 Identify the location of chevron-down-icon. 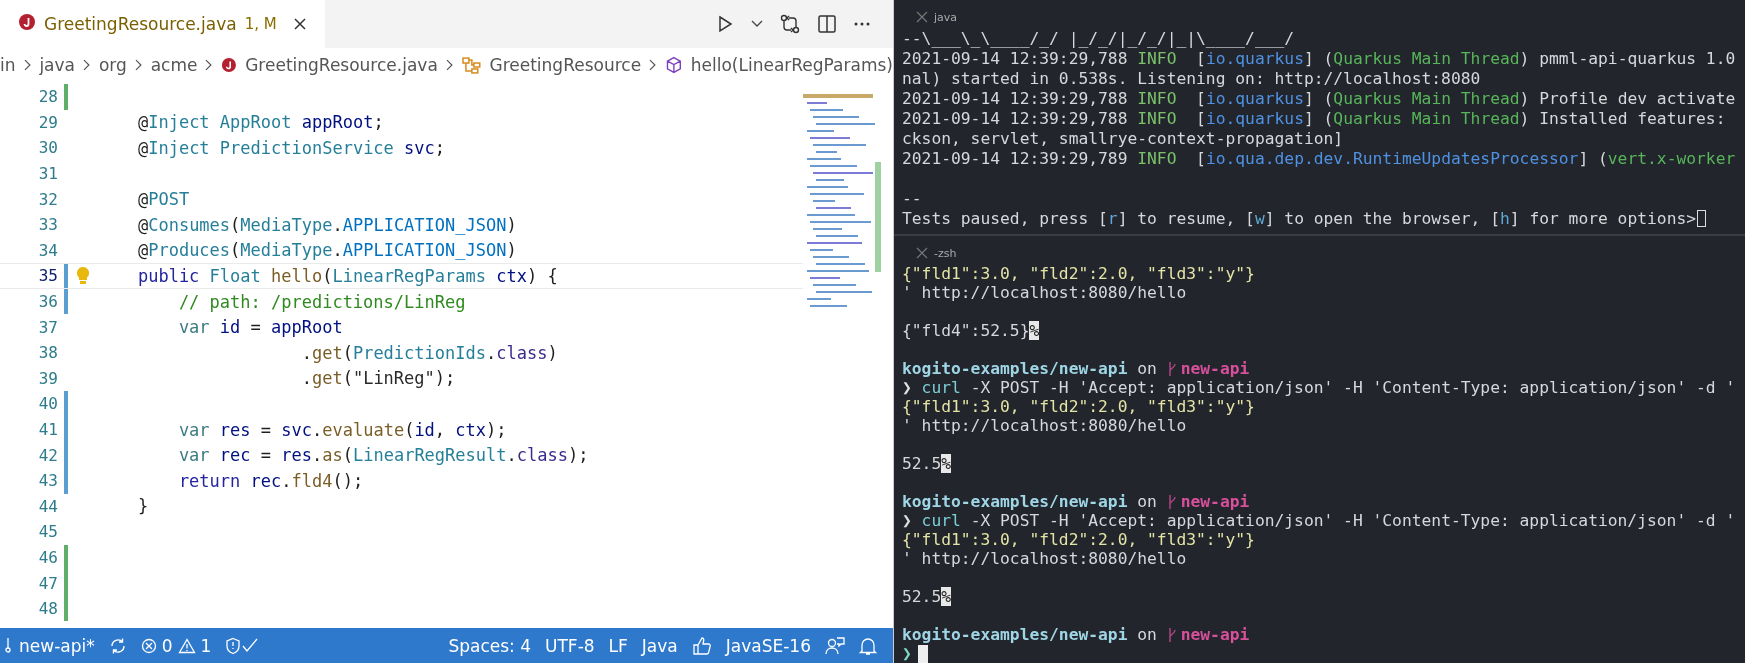
(757, 24).